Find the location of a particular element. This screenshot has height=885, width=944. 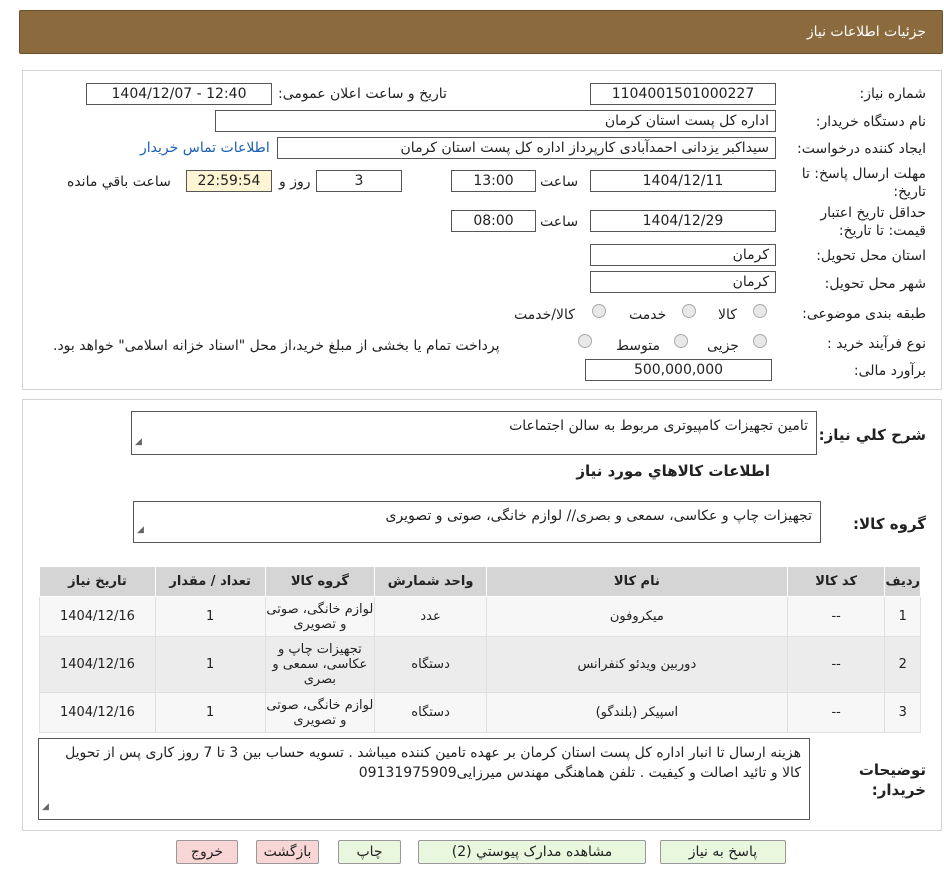

buyer-notes-label: توضیحات خریدار: is located at coordinates (892, 780).